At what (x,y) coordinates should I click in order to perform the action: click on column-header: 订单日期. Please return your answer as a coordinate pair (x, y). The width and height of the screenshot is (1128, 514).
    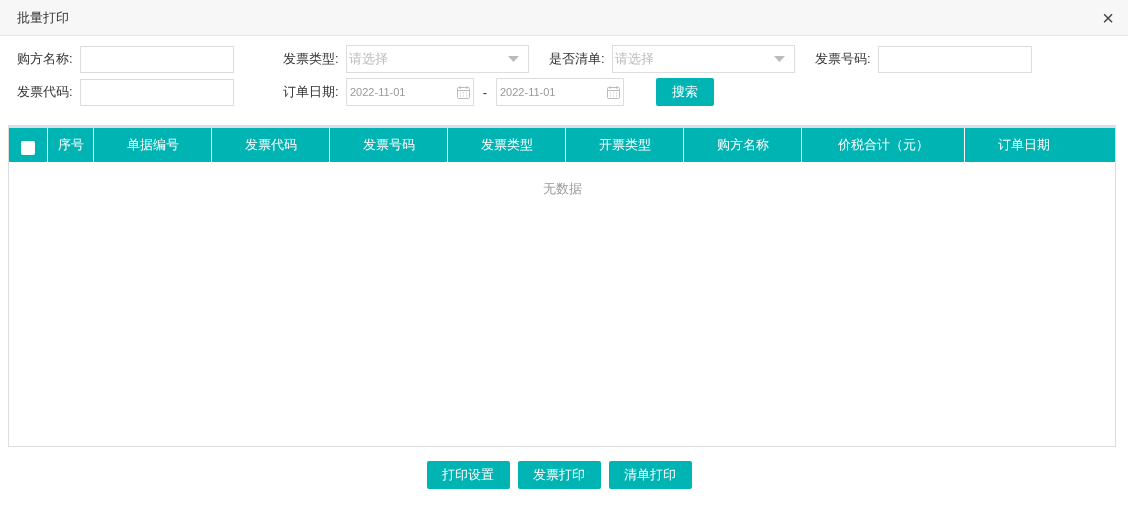
    Looking at the image, I should click on (1023, 145).